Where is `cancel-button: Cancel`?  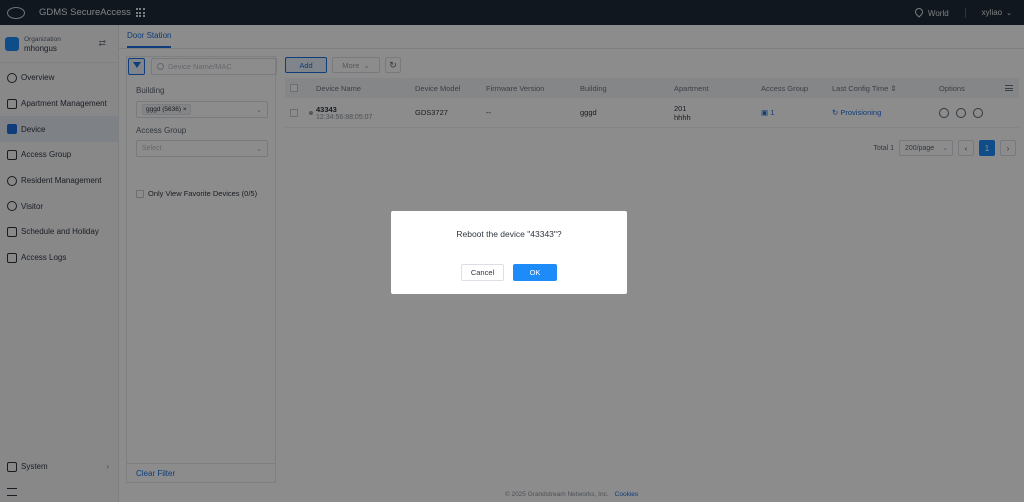
cancel-button: Cancel is located at coordinates (482, 272).